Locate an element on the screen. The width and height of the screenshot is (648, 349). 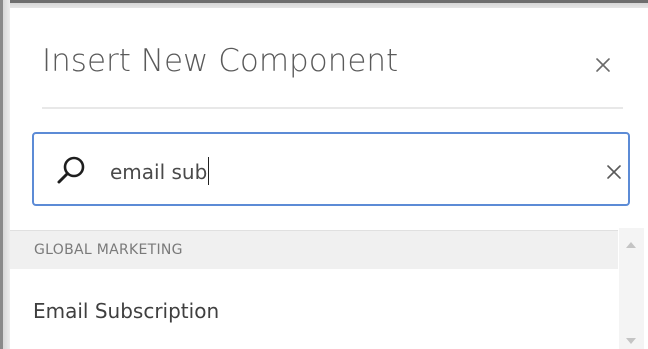
title-divider is located at coordinates (332, 108).